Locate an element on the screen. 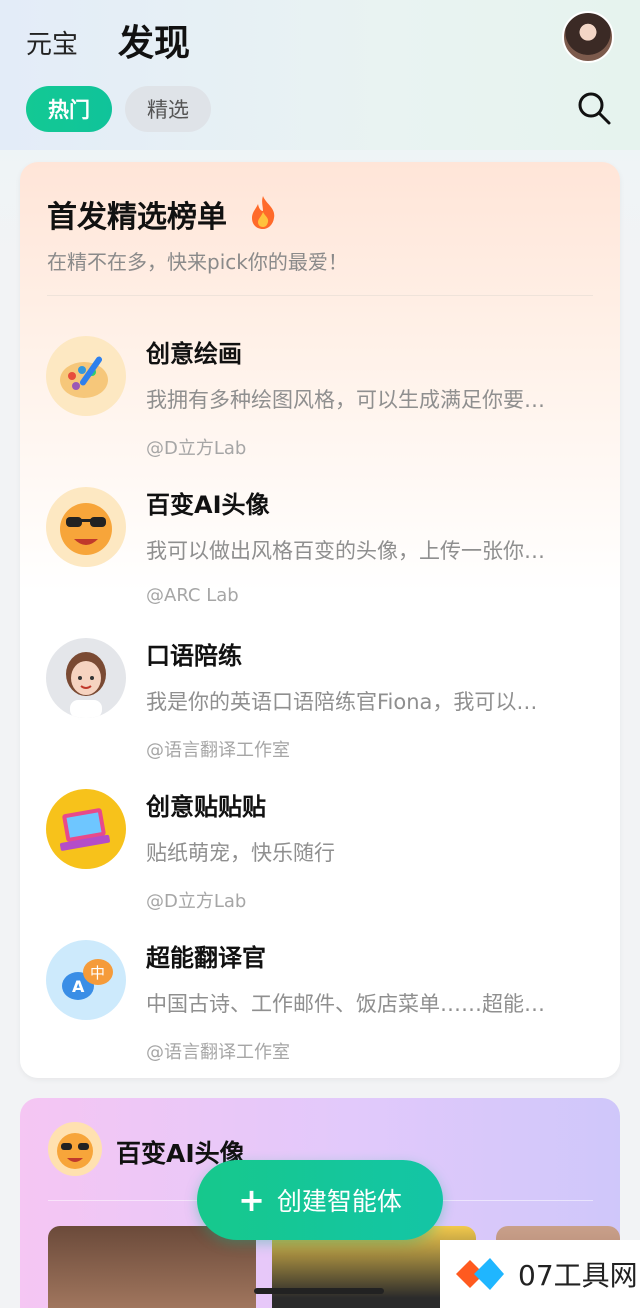 This screenshot has height=1308, width=640. create-agent-label: 创建智能体 is located at coordinates (339, 1201).